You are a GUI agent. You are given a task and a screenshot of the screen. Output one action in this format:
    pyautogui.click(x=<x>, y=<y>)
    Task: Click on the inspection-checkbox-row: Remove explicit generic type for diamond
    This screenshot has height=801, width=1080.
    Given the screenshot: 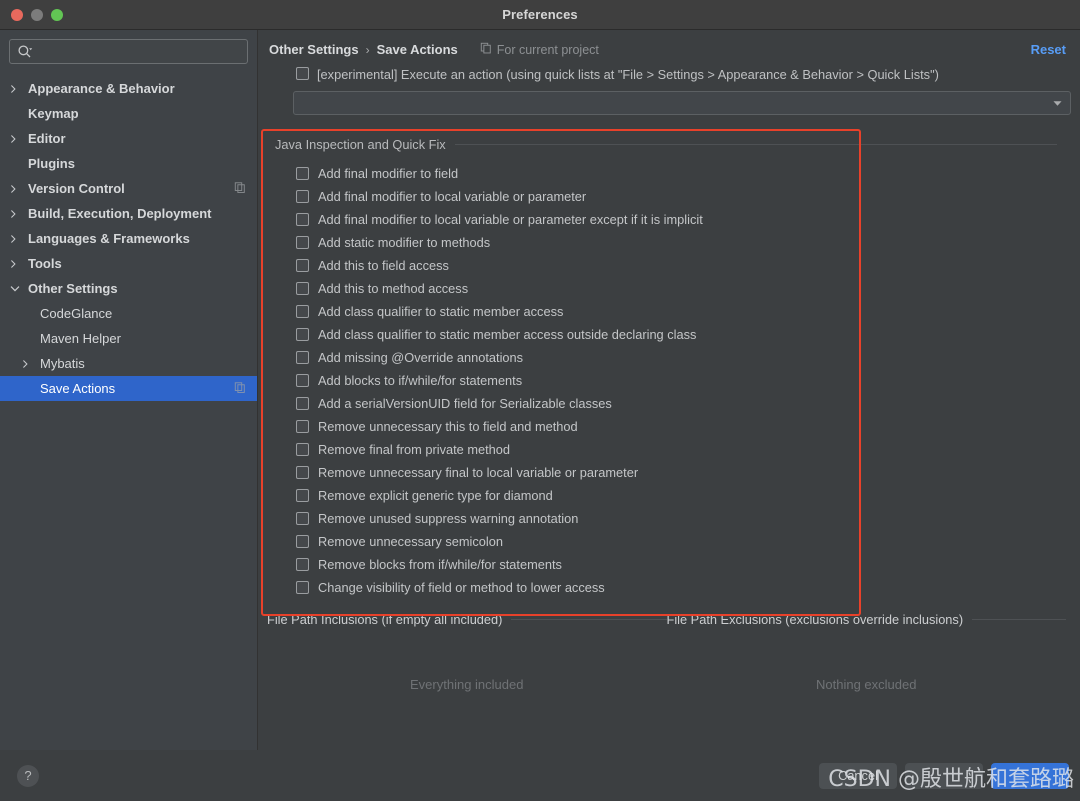 What is the action you would take?
    pyautogui.click(x=683, y=495)
    